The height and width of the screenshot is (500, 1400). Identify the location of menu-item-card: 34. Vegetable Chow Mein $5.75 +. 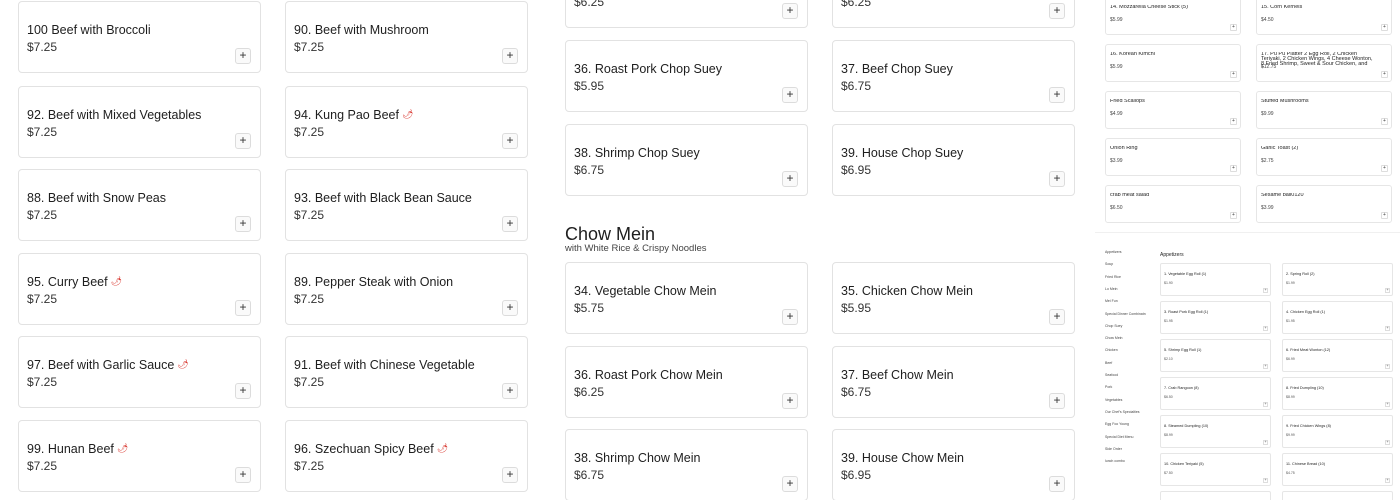
(686, 298).